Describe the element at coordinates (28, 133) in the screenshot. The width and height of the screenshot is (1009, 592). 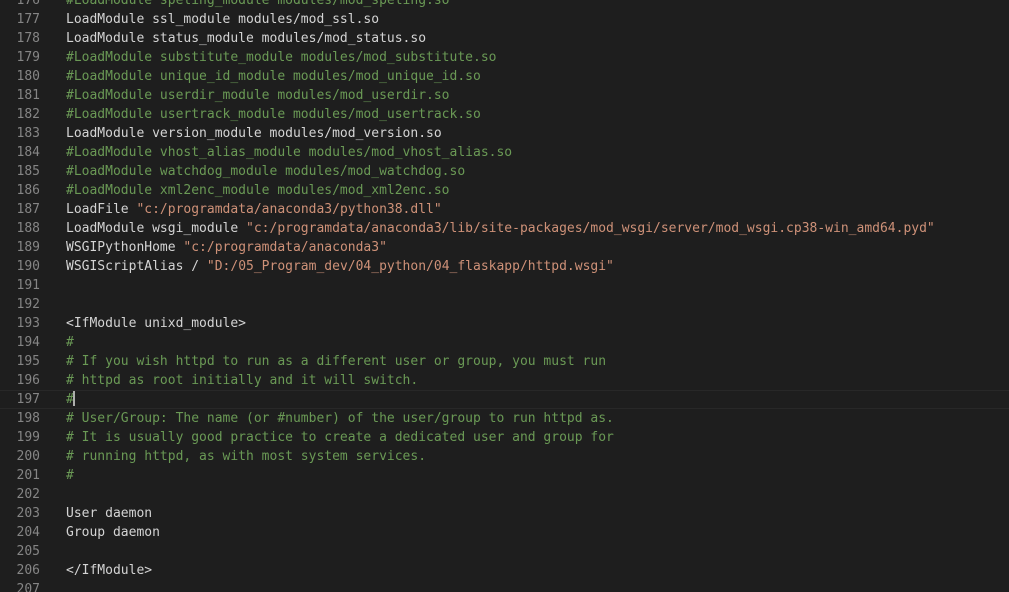
I see `line-number: 183` at that location.